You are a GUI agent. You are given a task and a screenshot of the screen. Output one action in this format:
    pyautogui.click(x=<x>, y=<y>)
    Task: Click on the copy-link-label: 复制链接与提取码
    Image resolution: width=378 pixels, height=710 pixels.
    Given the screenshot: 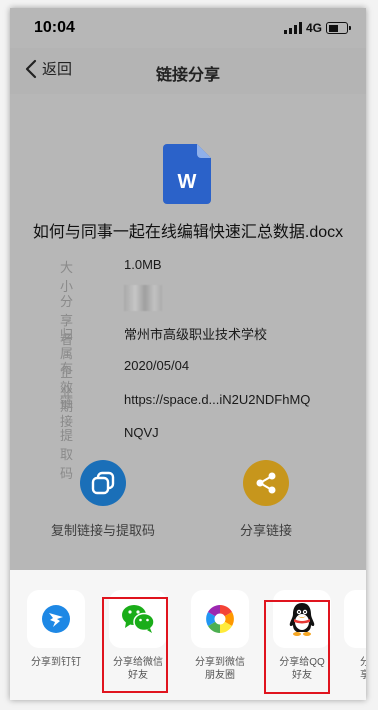 What is the action you would take?
    pyautogui.click(x=102, y=530)
    